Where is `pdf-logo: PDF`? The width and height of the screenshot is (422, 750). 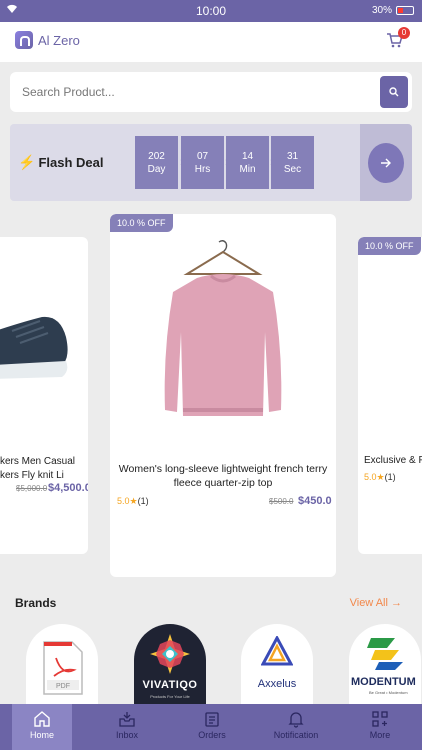
pdf-logo: PDF is located at coordinates (63, 668).